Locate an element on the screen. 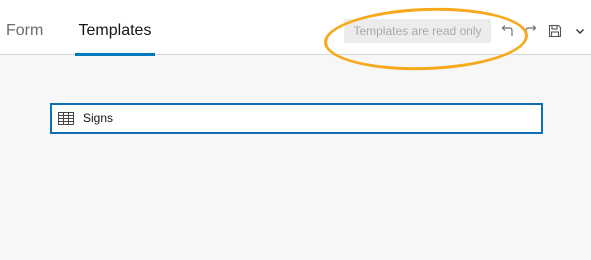  chevron-down-icon is located at coordinates (580, 31).